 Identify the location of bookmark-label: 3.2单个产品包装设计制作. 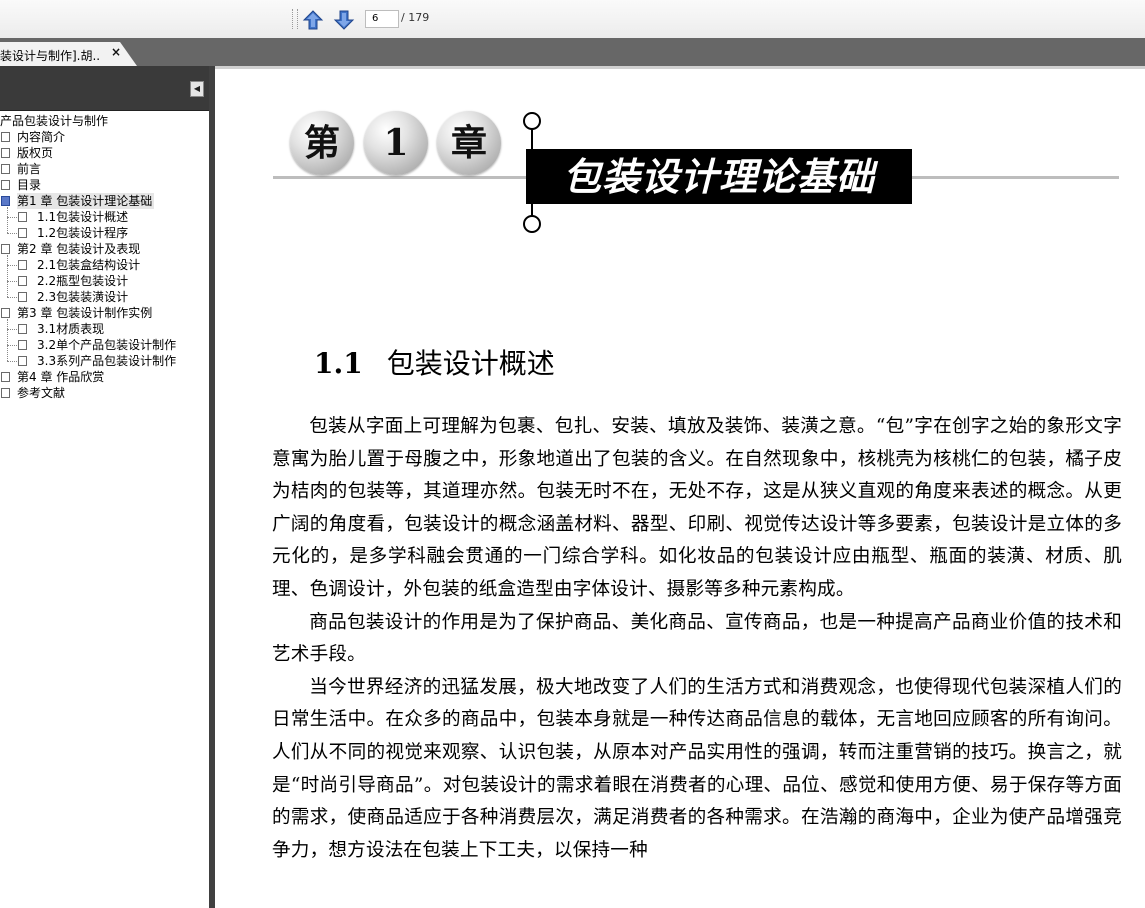
(107, 345).